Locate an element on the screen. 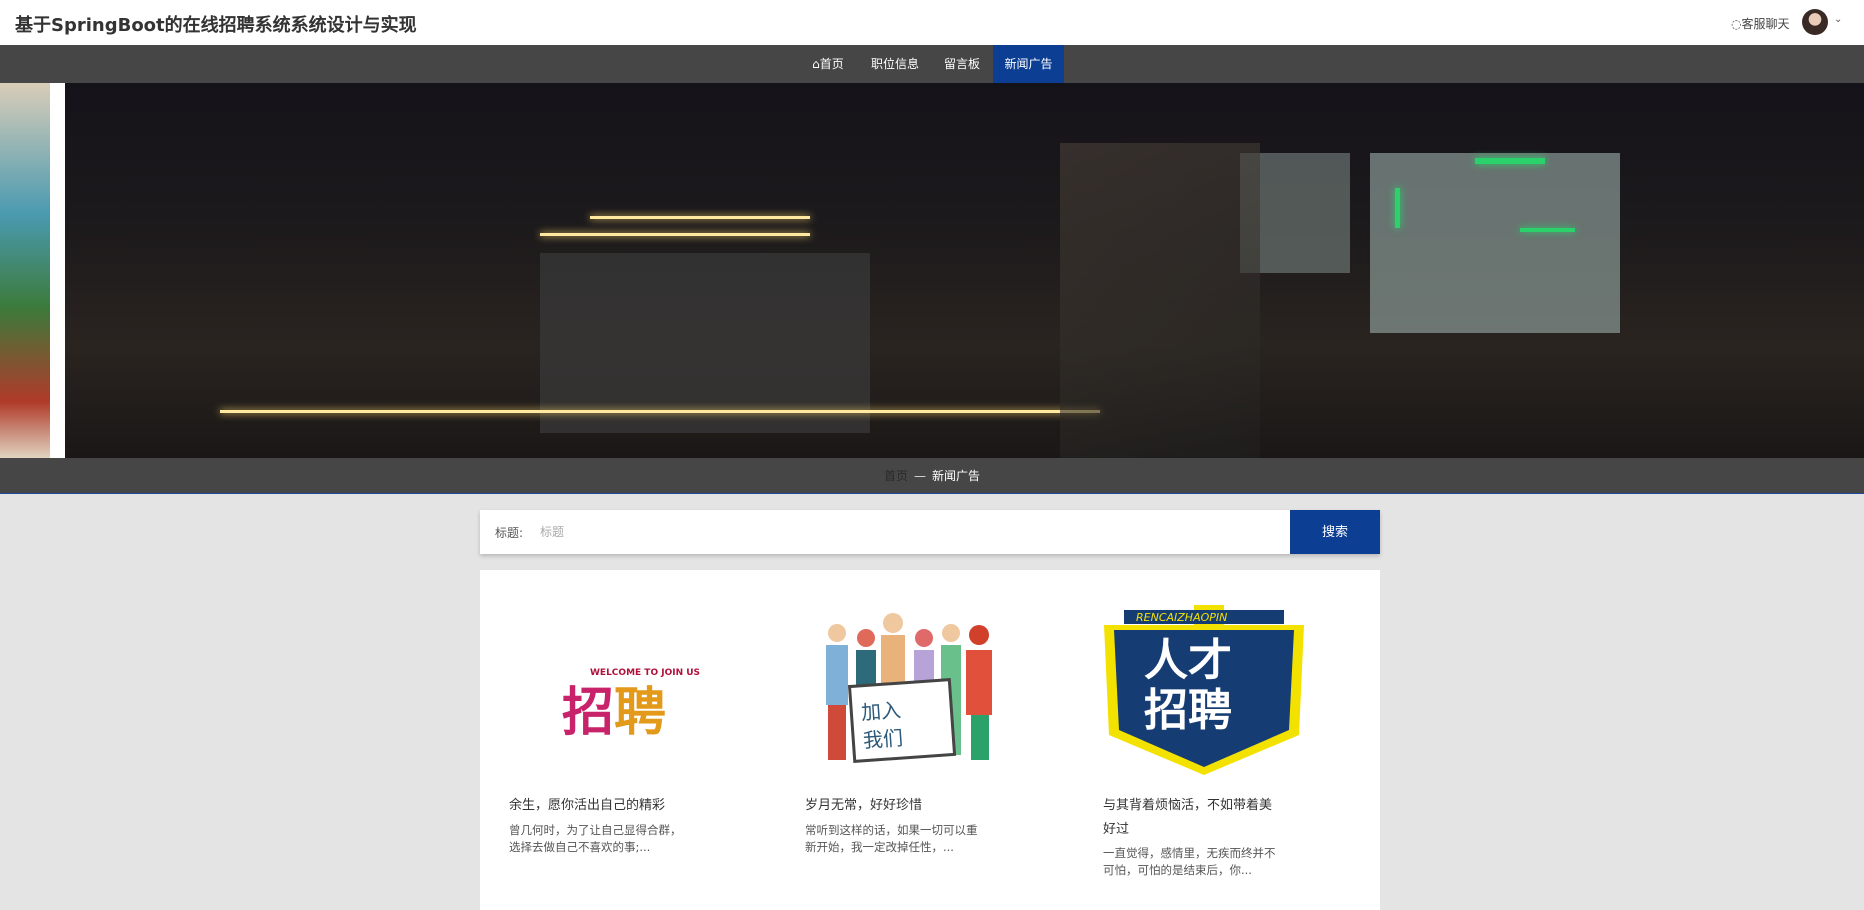 The image size is (1864, 910). nav-item-home: ⌂首页 is located at coordinates (828, 64).